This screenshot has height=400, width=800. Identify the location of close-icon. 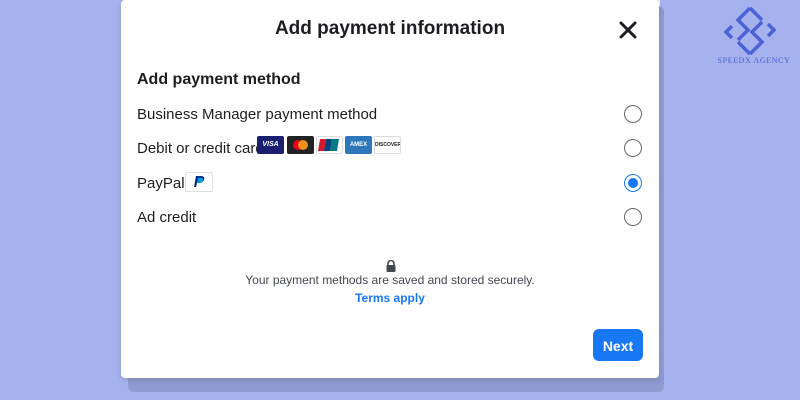
(628, 30).